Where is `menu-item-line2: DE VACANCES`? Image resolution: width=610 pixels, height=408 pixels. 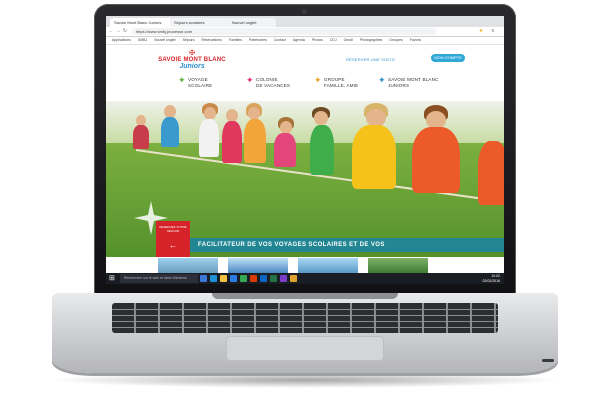
menu-item-line2: DE VACANCES is located at coordinates (273, 85).